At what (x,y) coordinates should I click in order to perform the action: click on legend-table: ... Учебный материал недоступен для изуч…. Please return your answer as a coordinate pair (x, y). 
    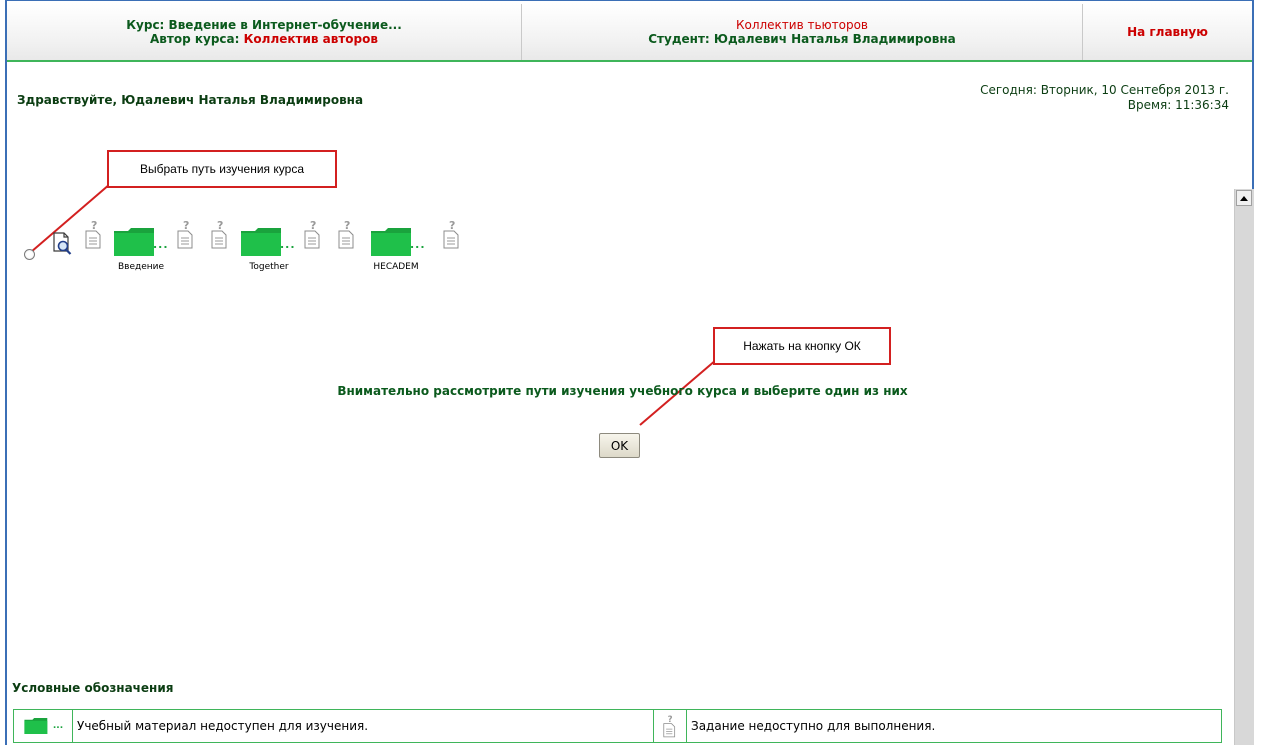
    Looking at the image, I should click on (617, 726).